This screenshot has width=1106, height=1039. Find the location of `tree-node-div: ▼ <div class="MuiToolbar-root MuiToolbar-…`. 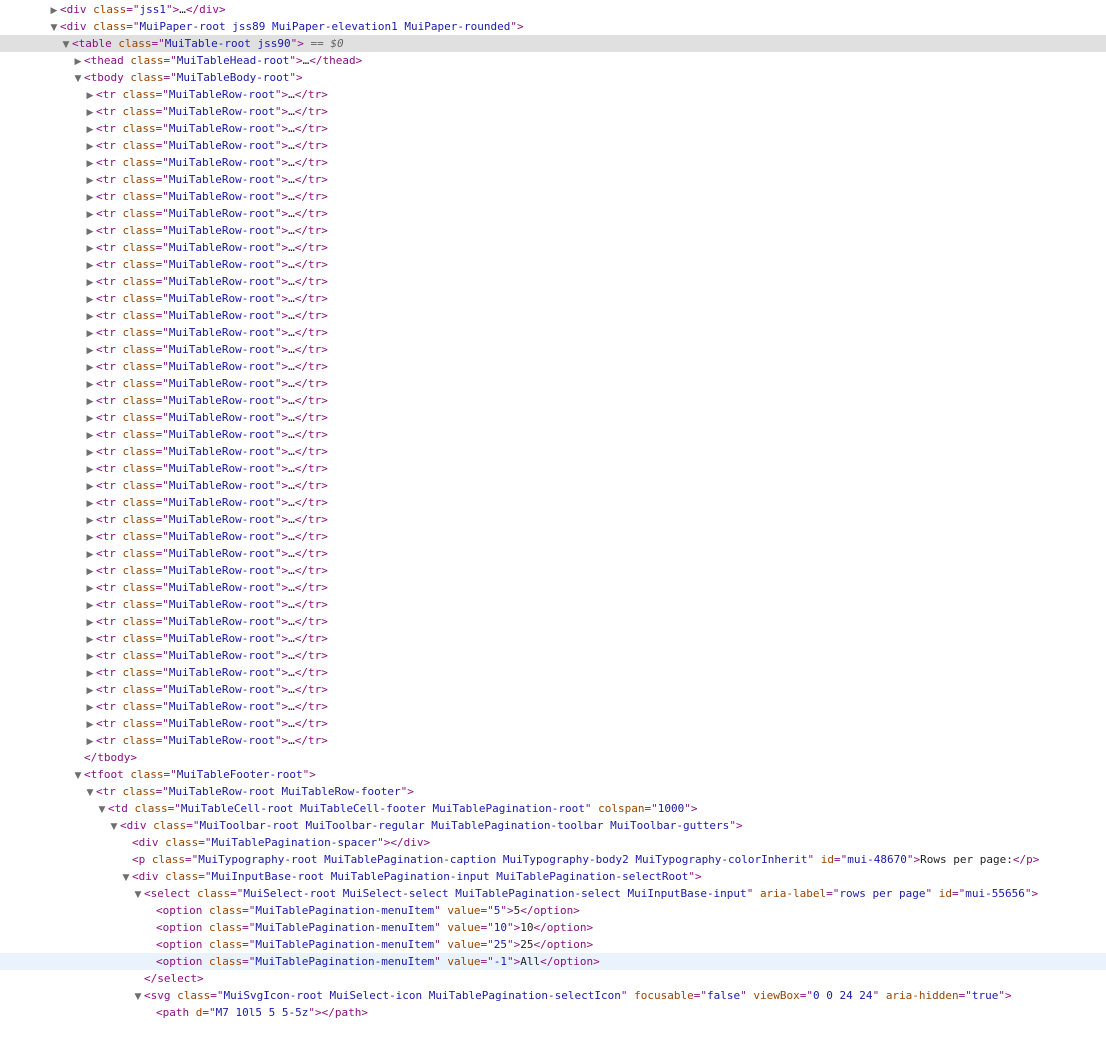

tree-node-div: ▼ <div class="MuiToolbar-root MuiToolbar-… is located at coordinates (553, 825).